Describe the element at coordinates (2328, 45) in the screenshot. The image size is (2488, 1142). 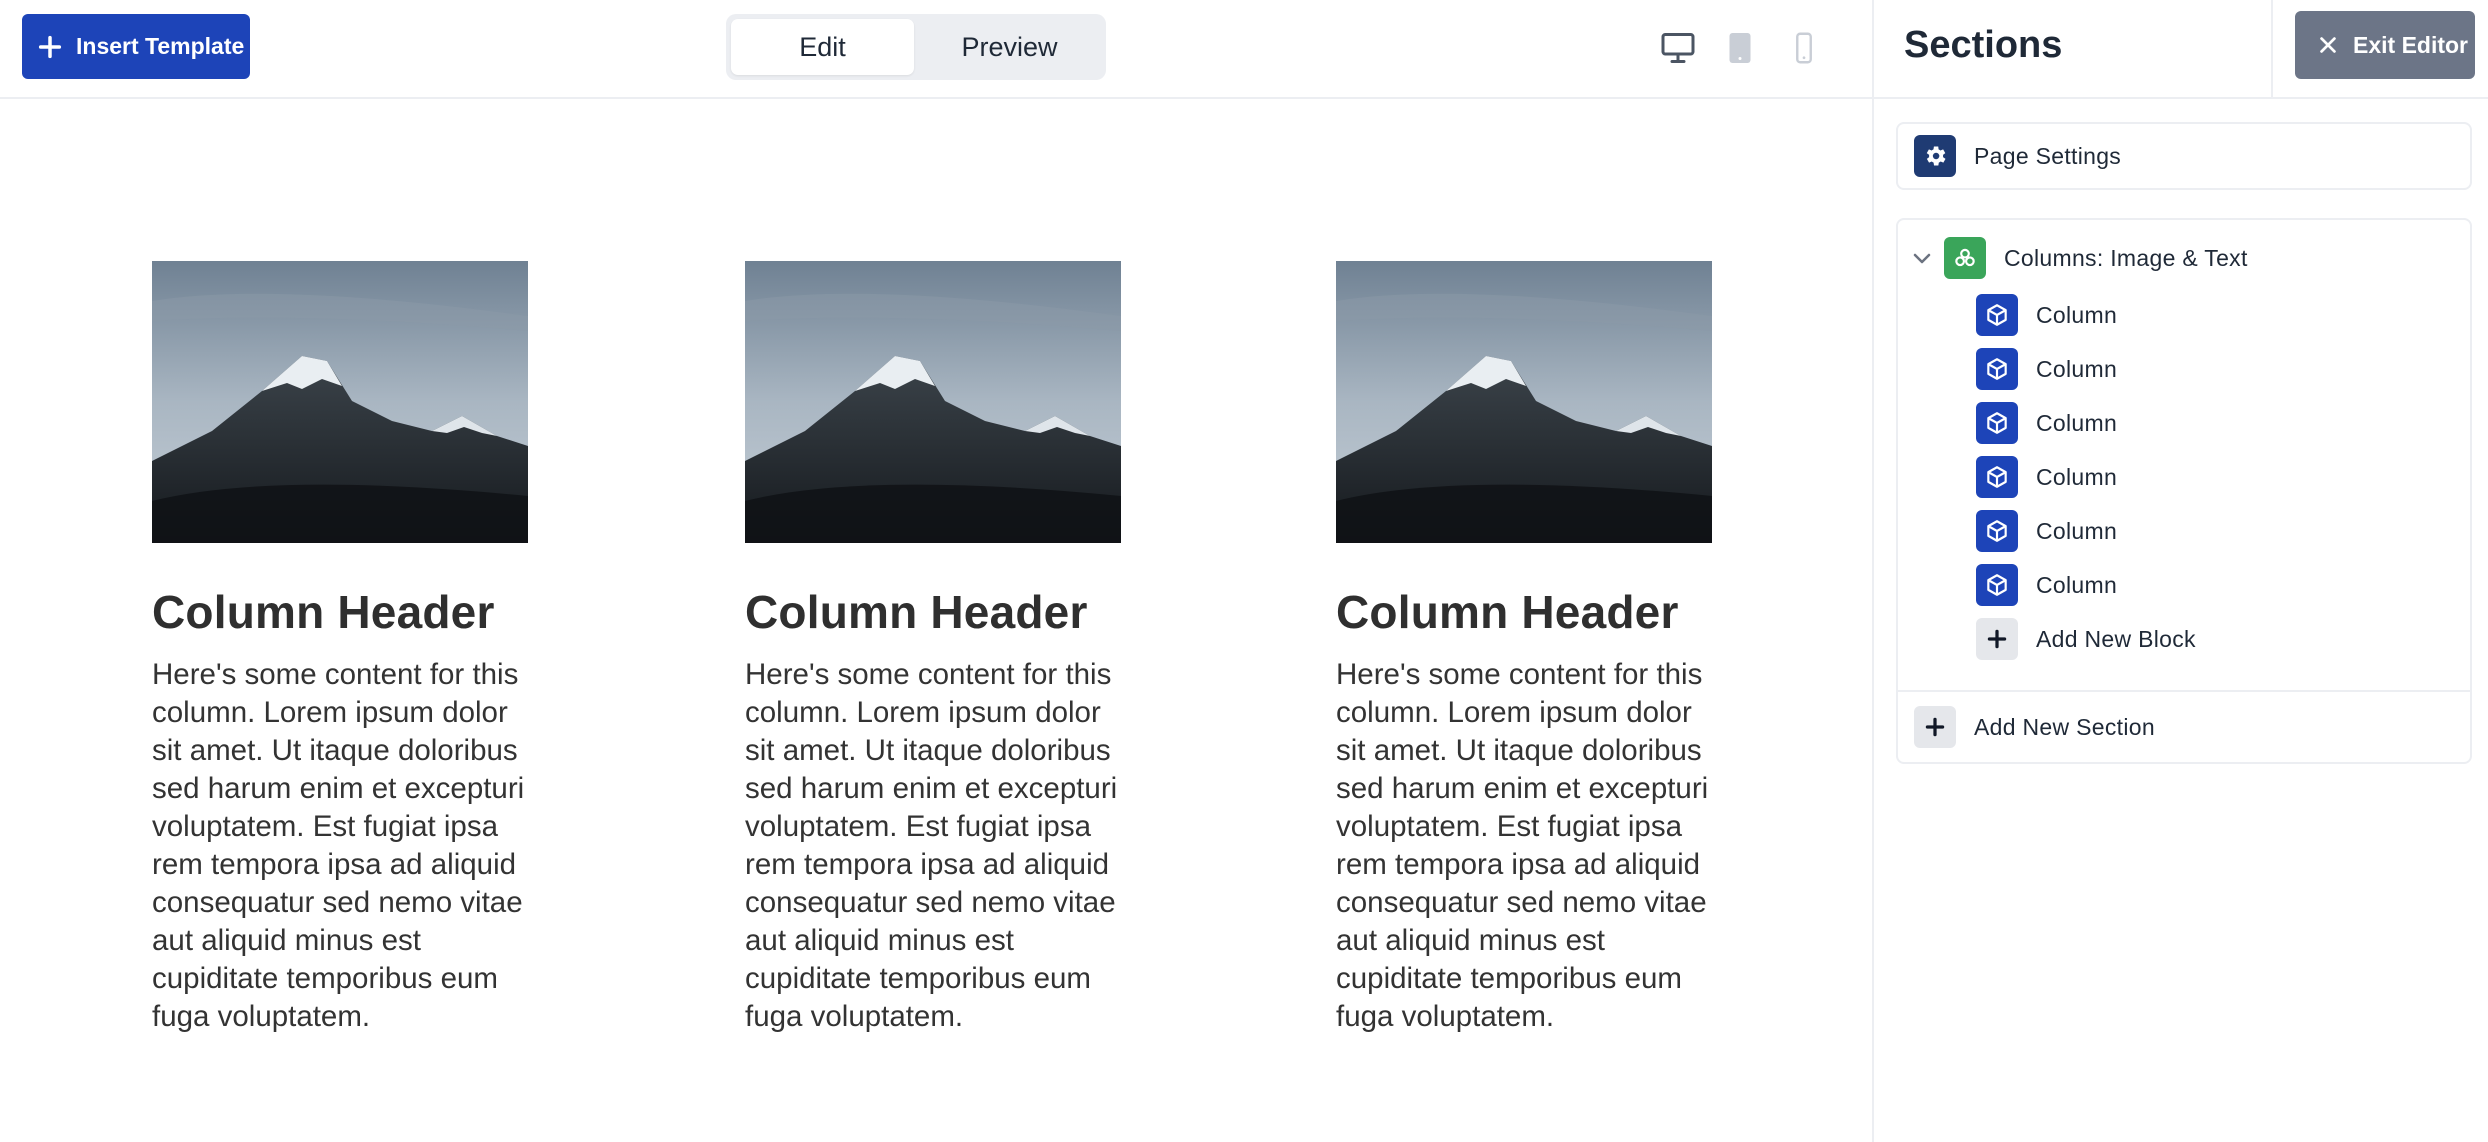
I see `close-icon` at that location.